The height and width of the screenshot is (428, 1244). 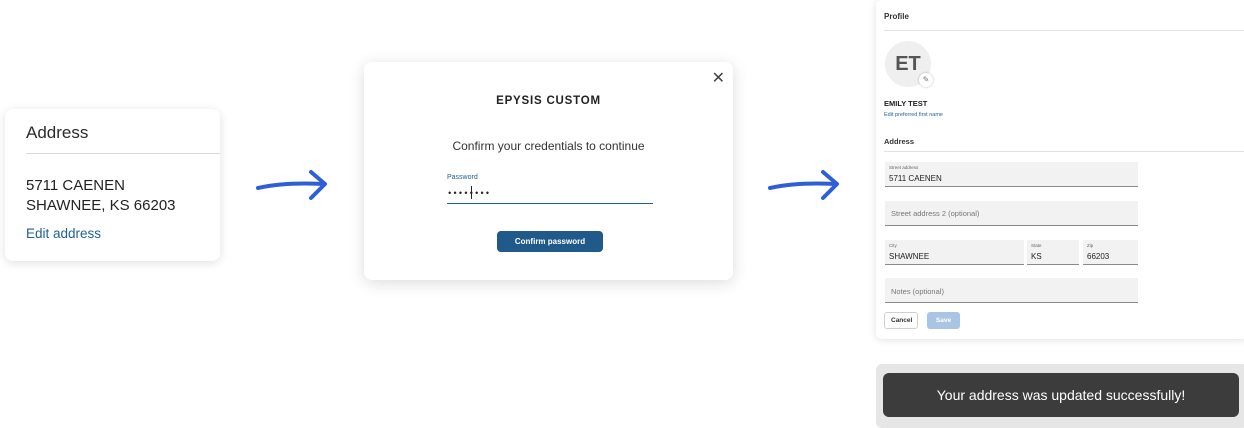 What do you see at coordinates (550, 241) in the screenshot?
I see `confirm-password-button: Confirm password` at bounding box center [550, 241].